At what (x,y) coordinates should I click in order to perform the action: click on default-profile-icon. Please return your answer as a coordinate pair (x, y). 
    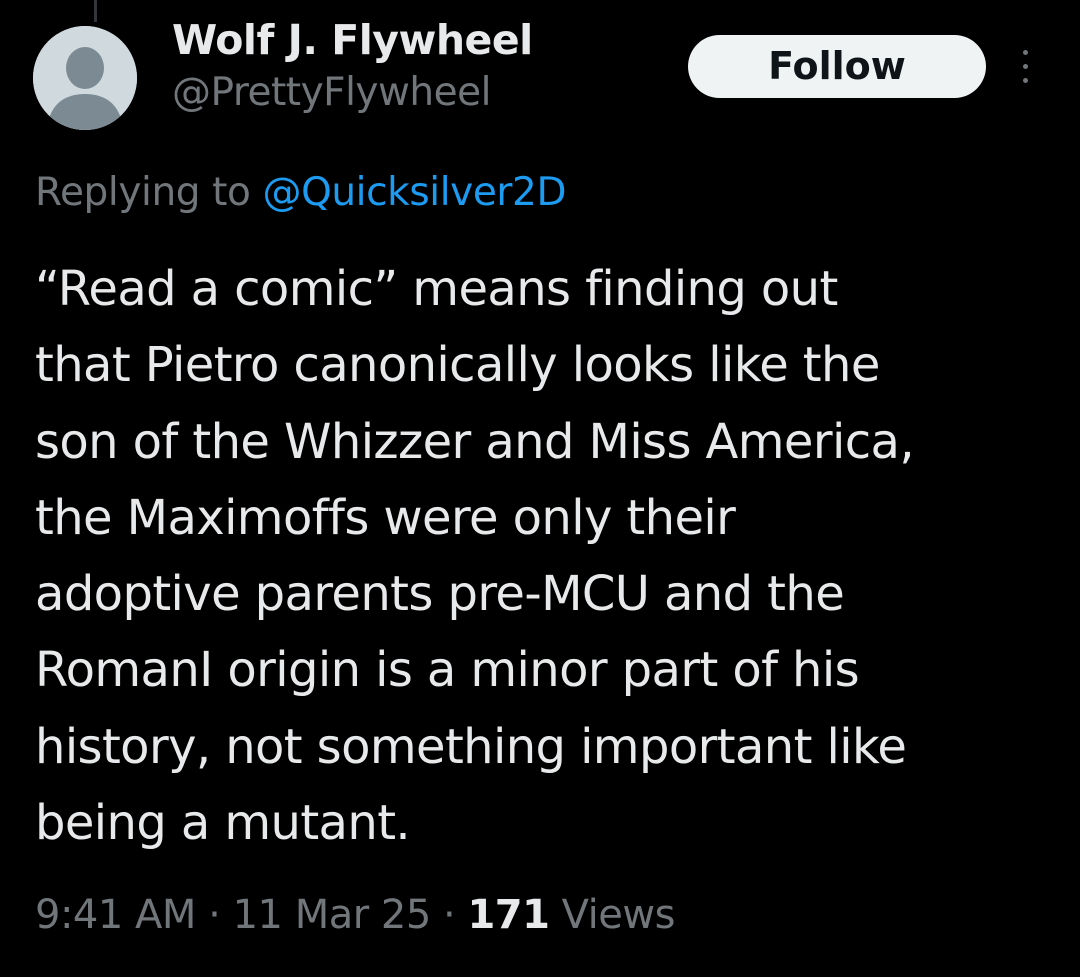
    Looking at the image, I should click on (85, 78).